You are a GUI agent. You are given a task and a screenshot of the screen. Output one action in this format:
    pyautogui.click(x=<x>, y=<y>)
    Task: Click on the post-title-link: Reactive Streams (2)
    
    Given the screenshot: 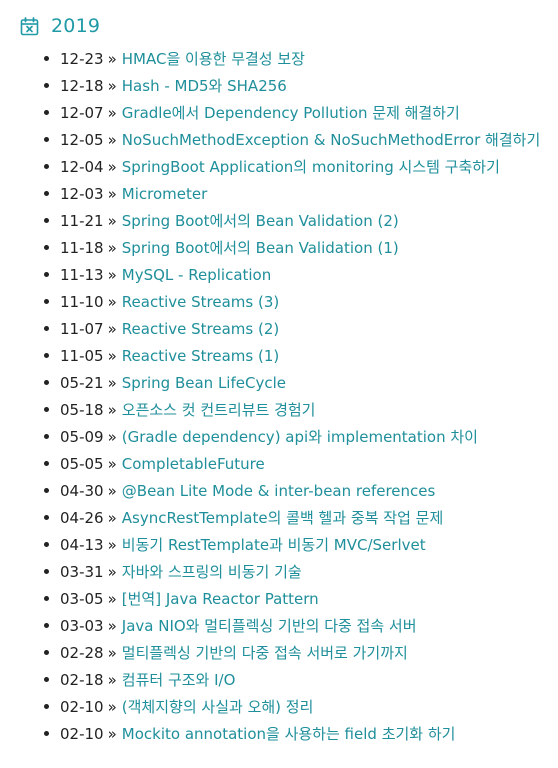 What is the action you would take?
    pyautogui.click(x=200, y=329)
    